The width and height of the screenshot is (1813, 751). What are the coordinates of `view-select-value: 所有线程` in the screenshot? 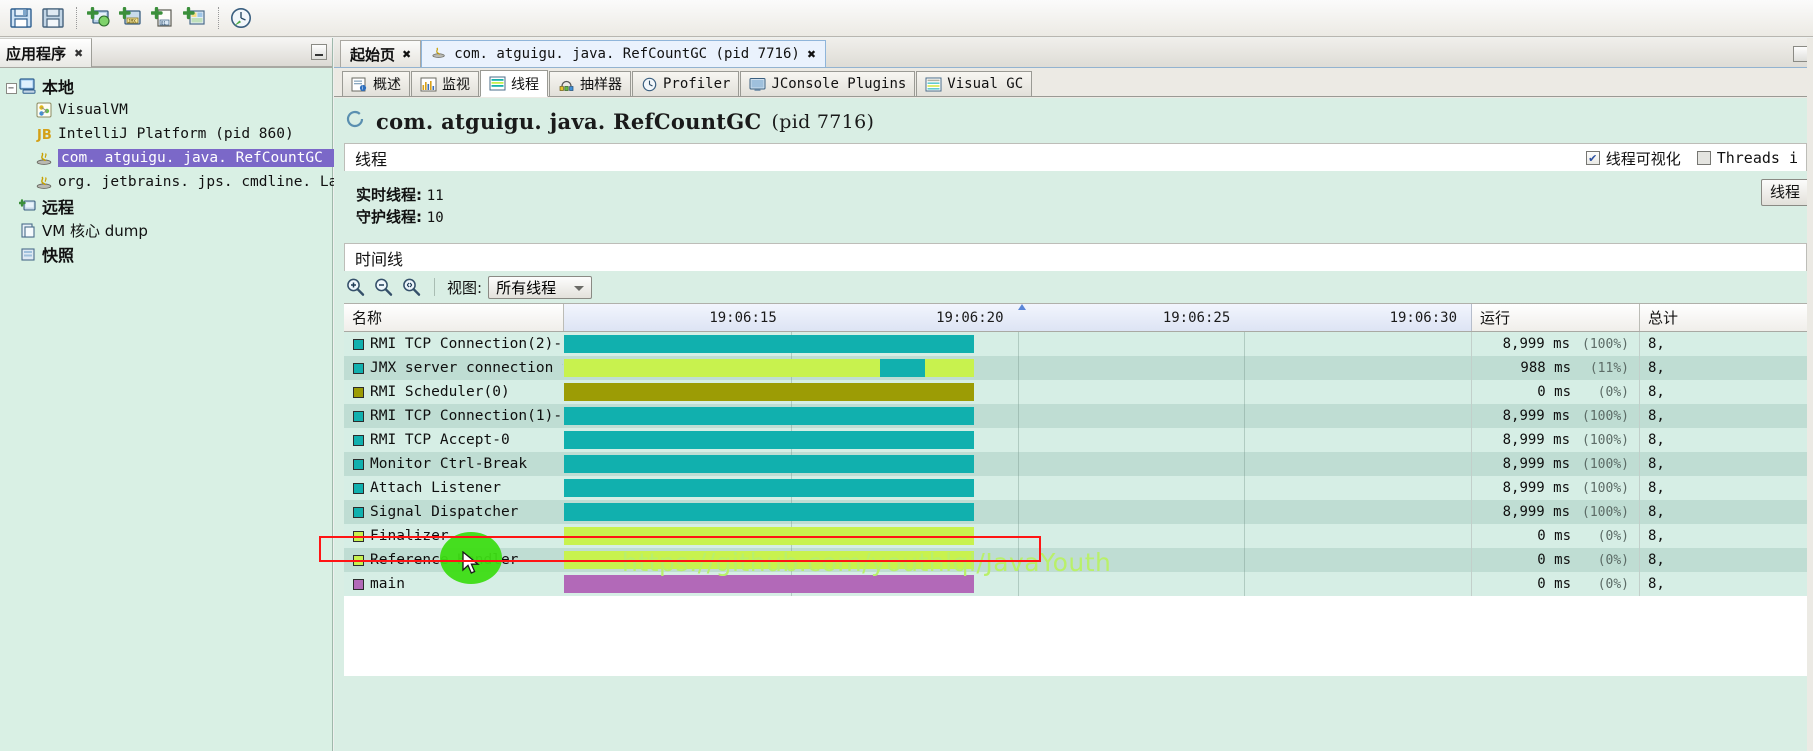 It's located at (526, 287).